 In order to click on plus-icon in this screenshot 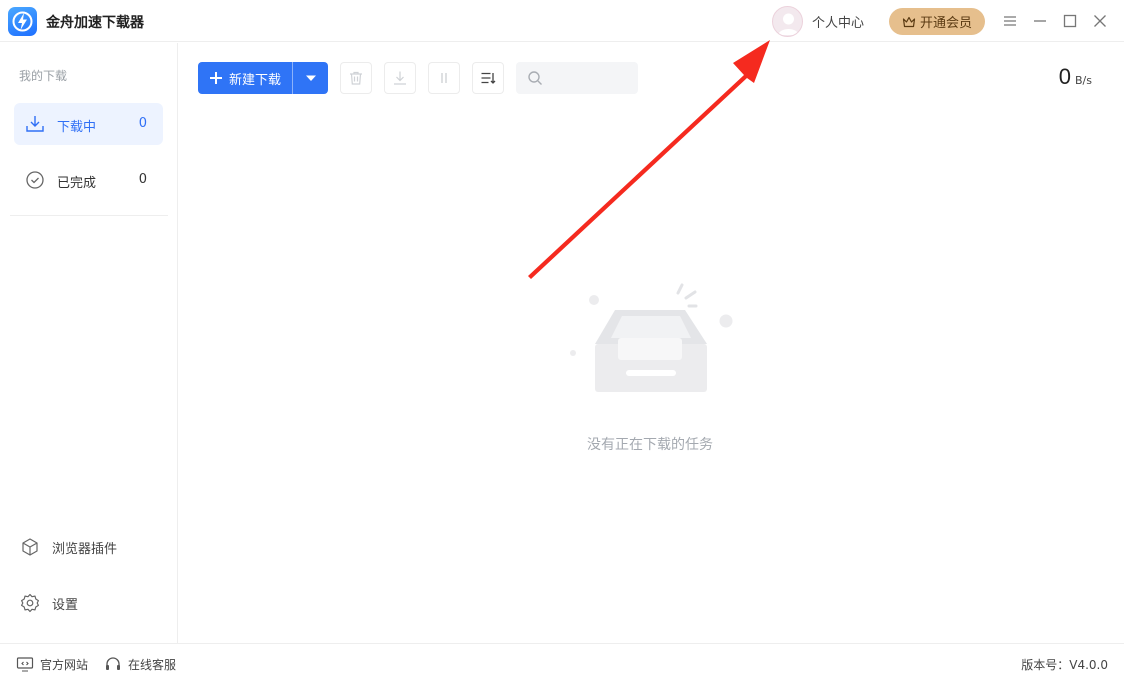, I will do `click(215, 78)`.